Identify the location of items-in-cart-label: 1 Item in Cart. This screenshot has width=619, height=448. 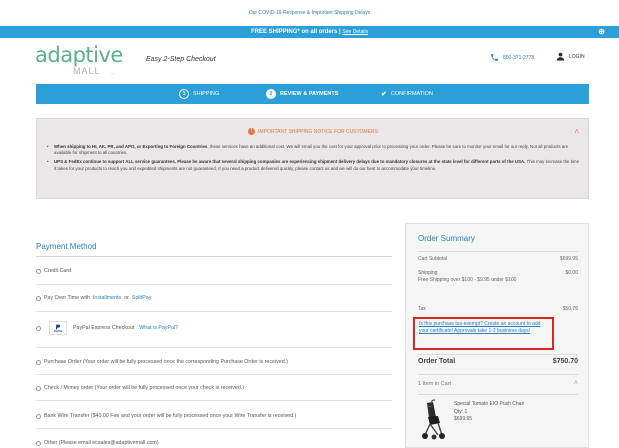
(435, 384).